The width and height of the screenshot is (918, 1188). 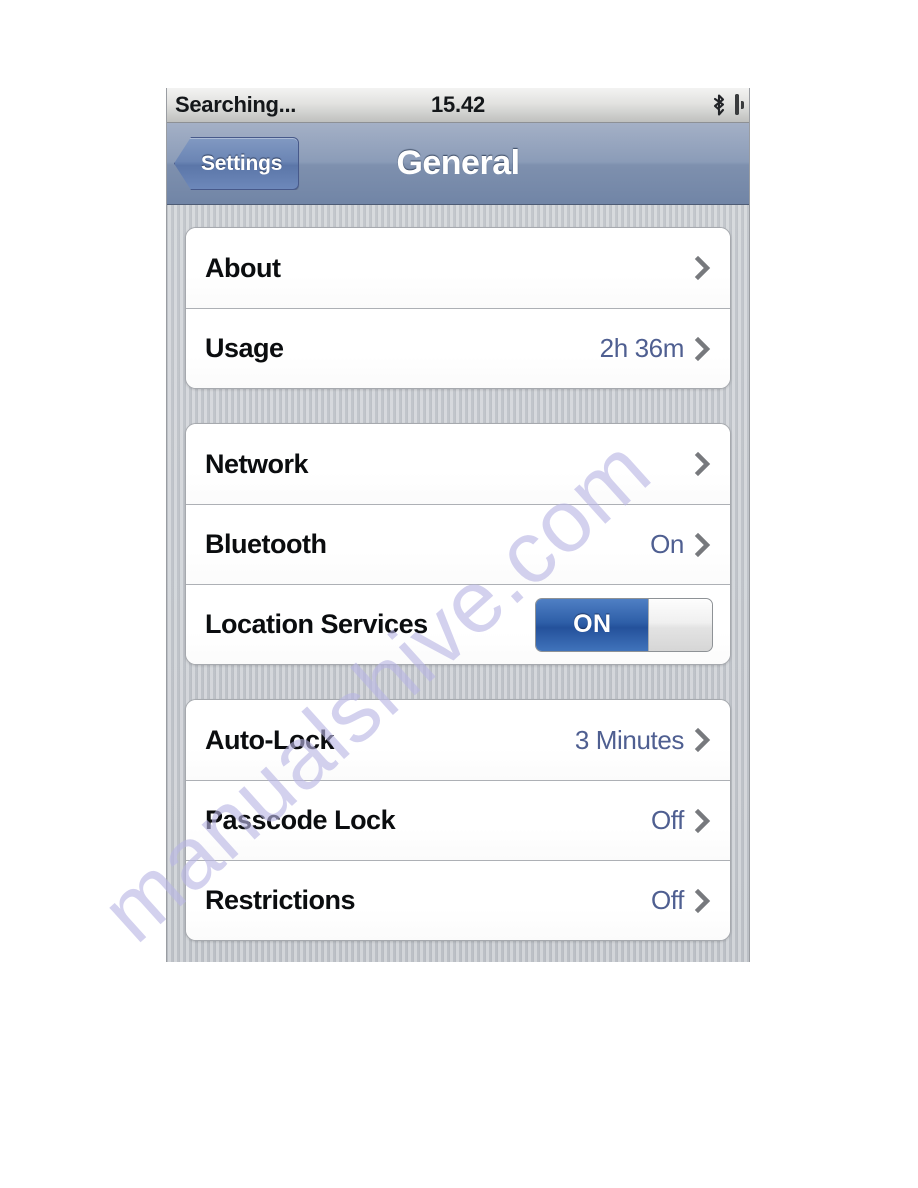 What do you see at coordinates (458, 164) in the screenshot?
I see `navigation-bar: Settings General` at bounding box center [458, 164].